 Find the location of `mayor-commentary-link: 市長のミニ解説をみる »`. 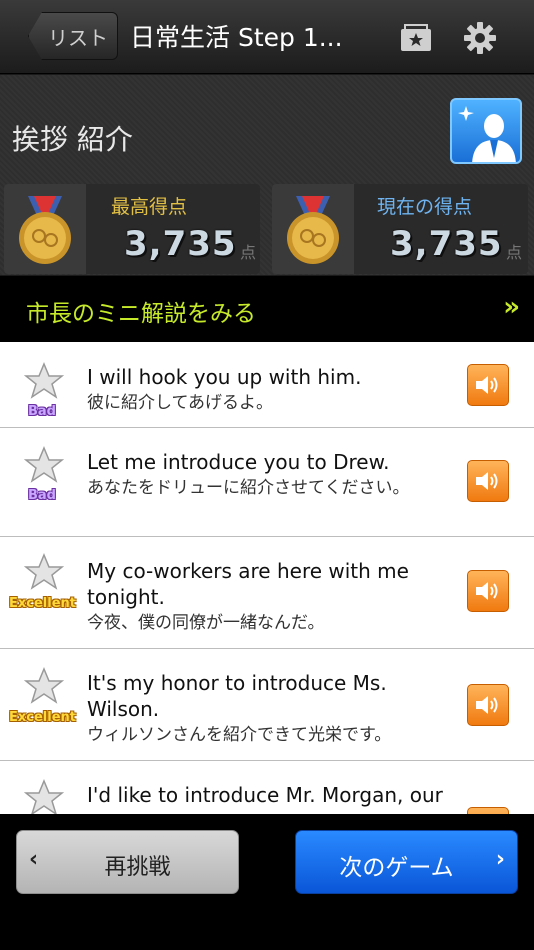

mayor-commentary-link: 市長のミニ解説をみる » is located at coordinates (267, 309).